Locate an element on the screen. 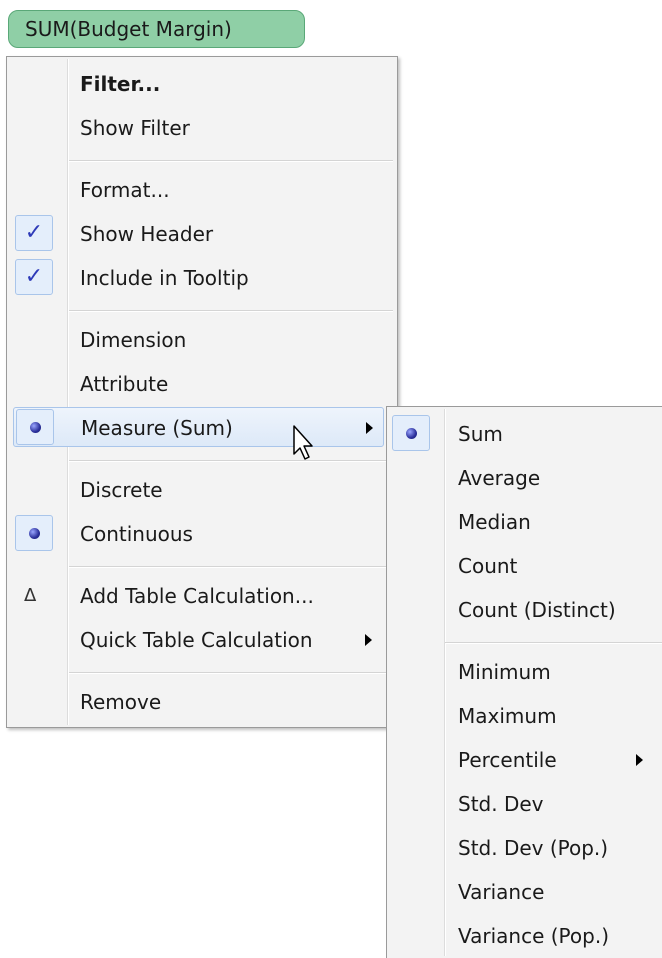 This screenshot has height=958, width=662. menu-item-label: Show Filter is located at coordinates (135, 128).